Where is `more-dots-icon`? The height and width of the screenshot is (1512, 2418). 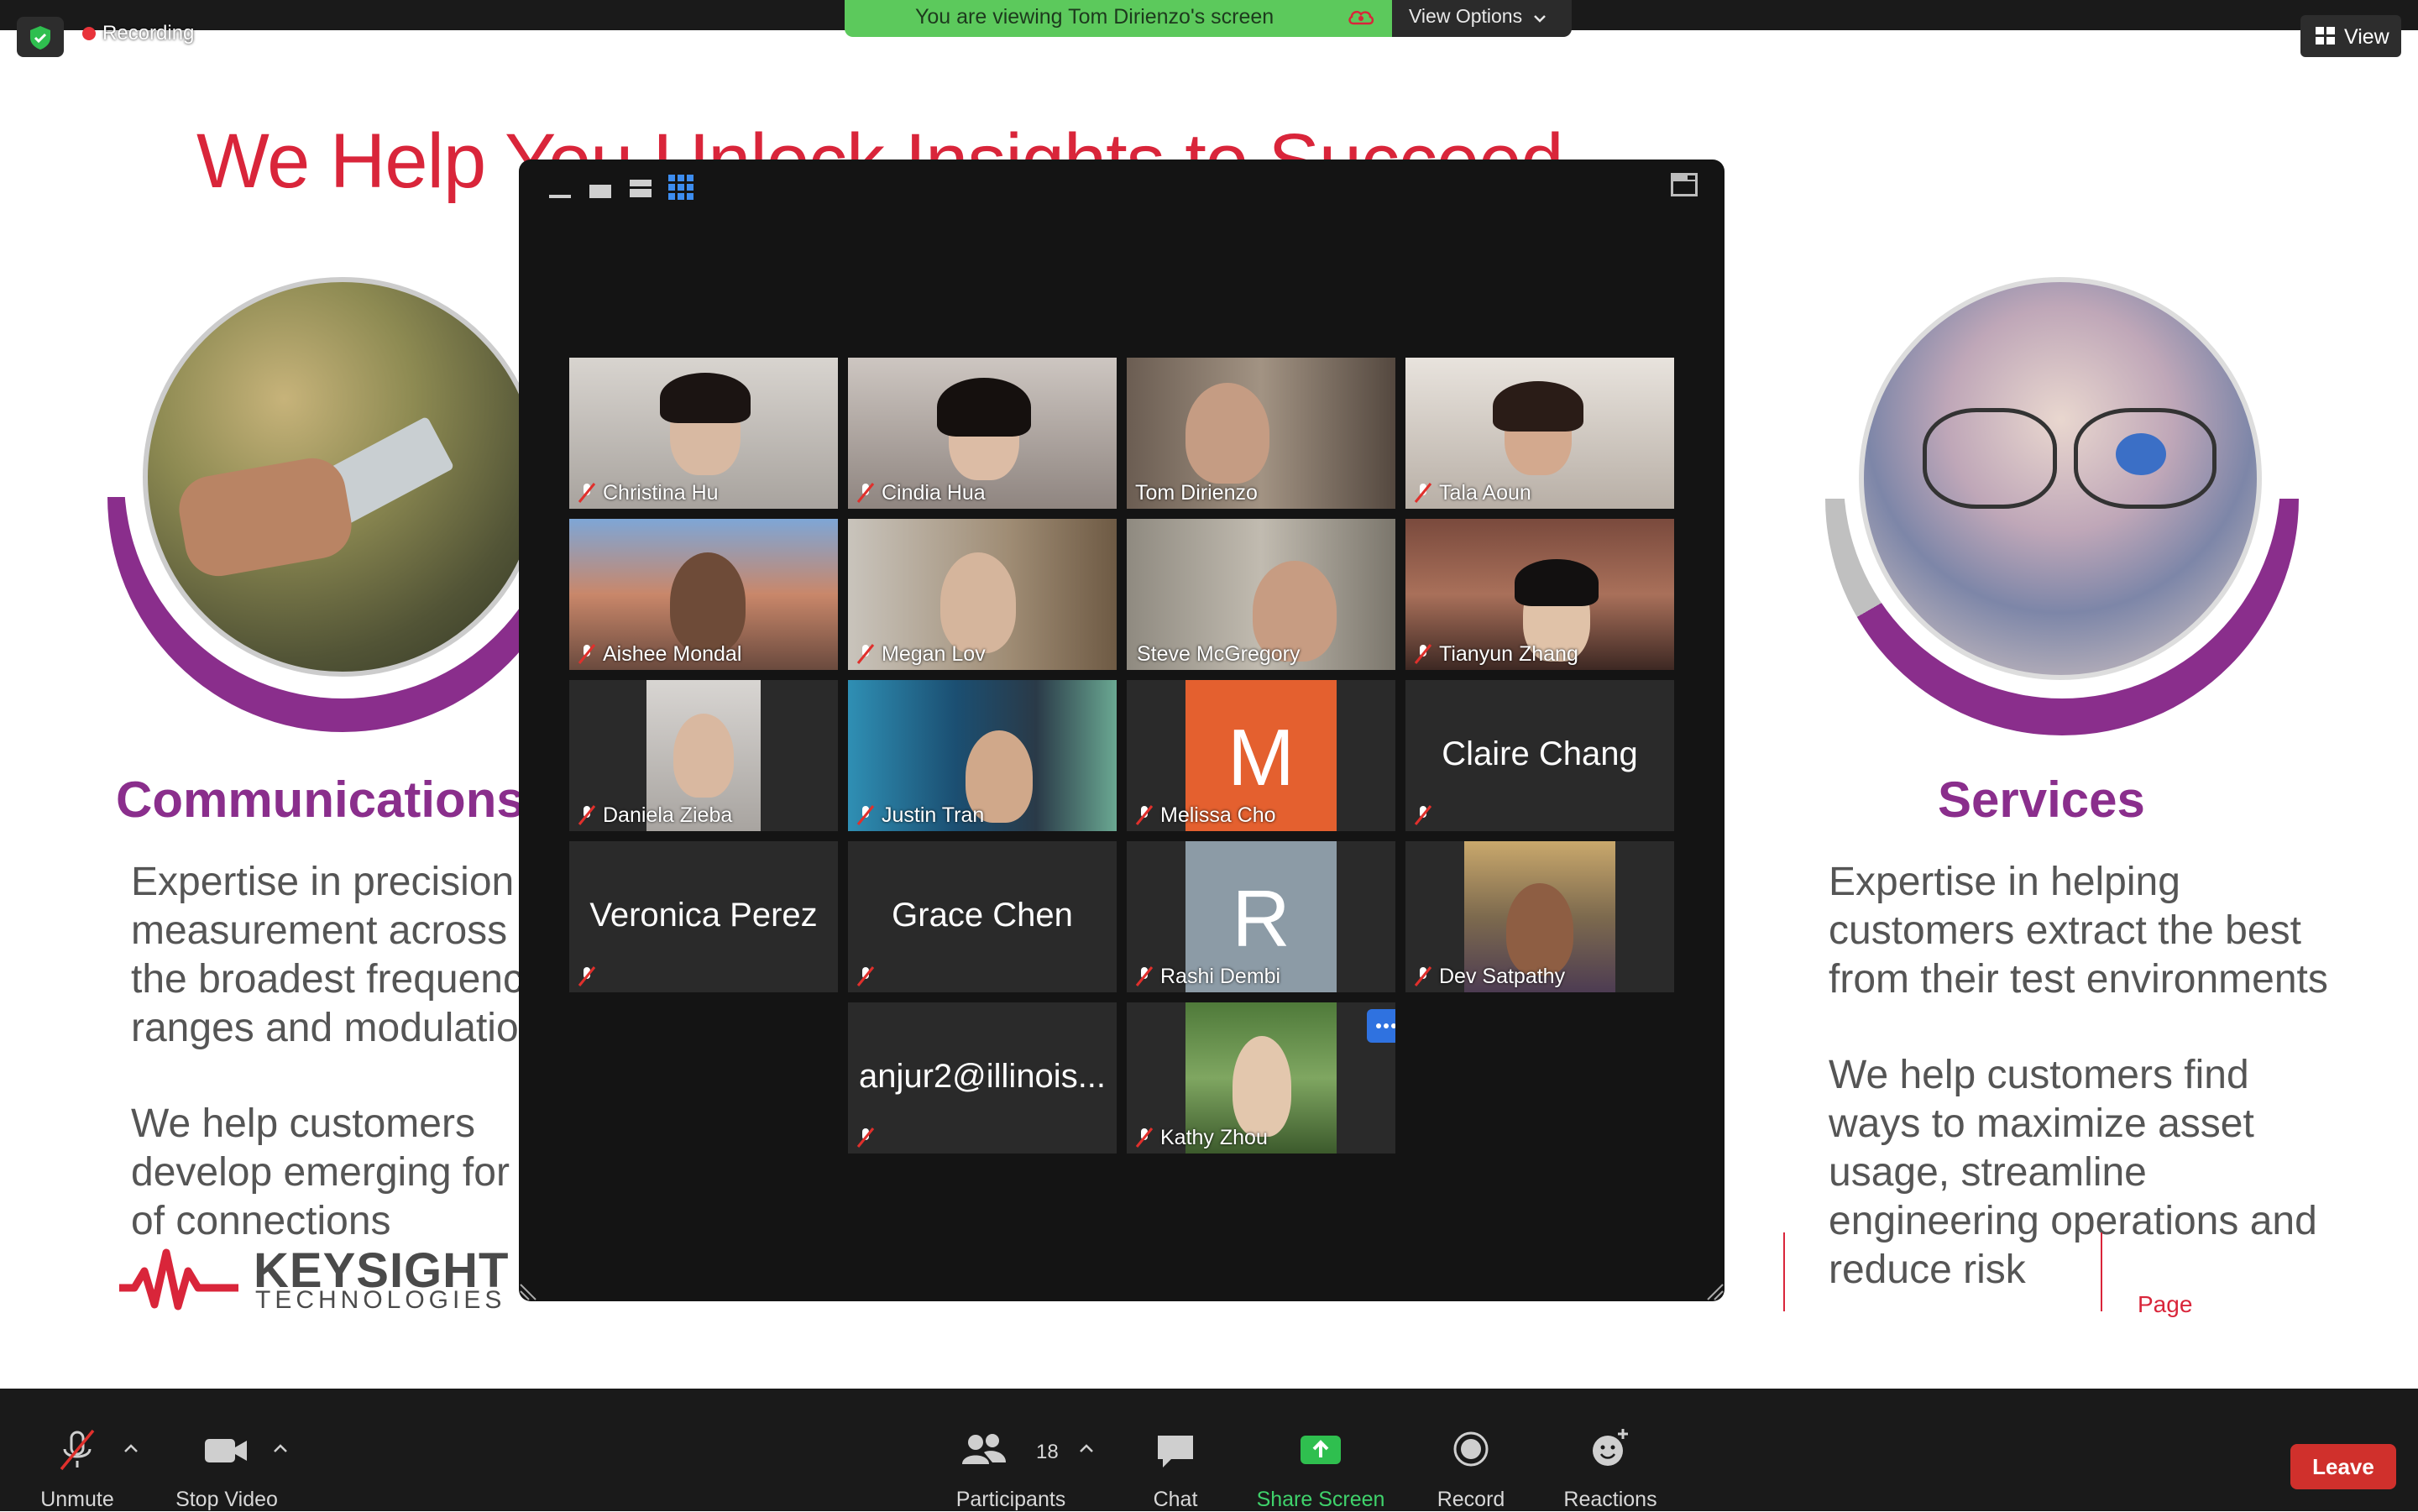 more-dots-icon is located at coordinates (1385, 1025).